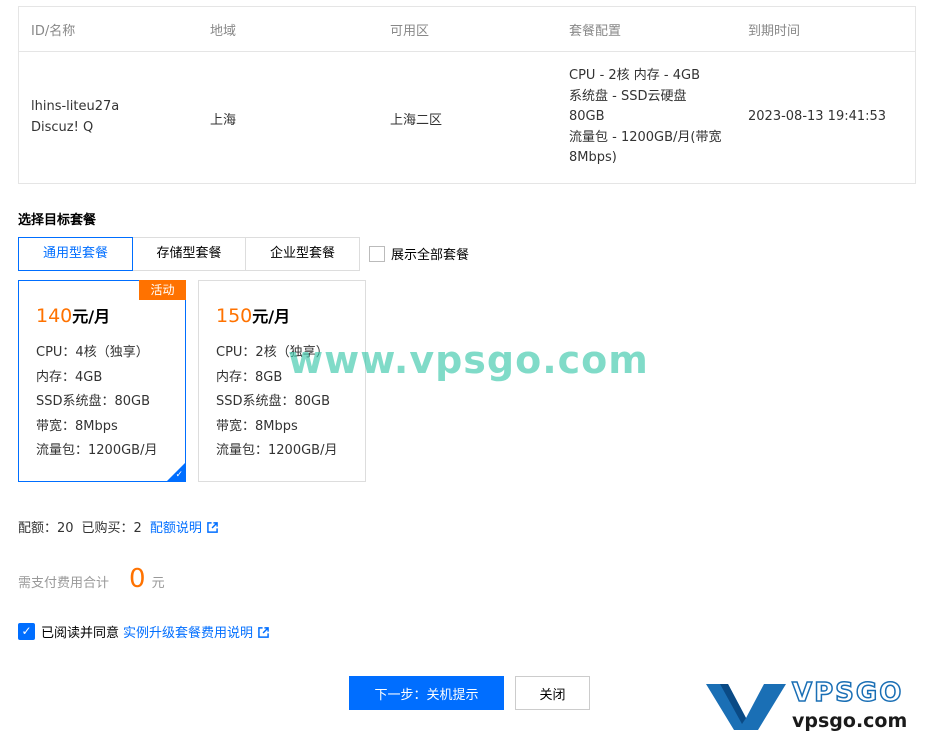  What do you see at coordinates (75, 106) in the screenshot?
I see `instance-id: lhins-liteu27a` at bounding box center [75, 106].